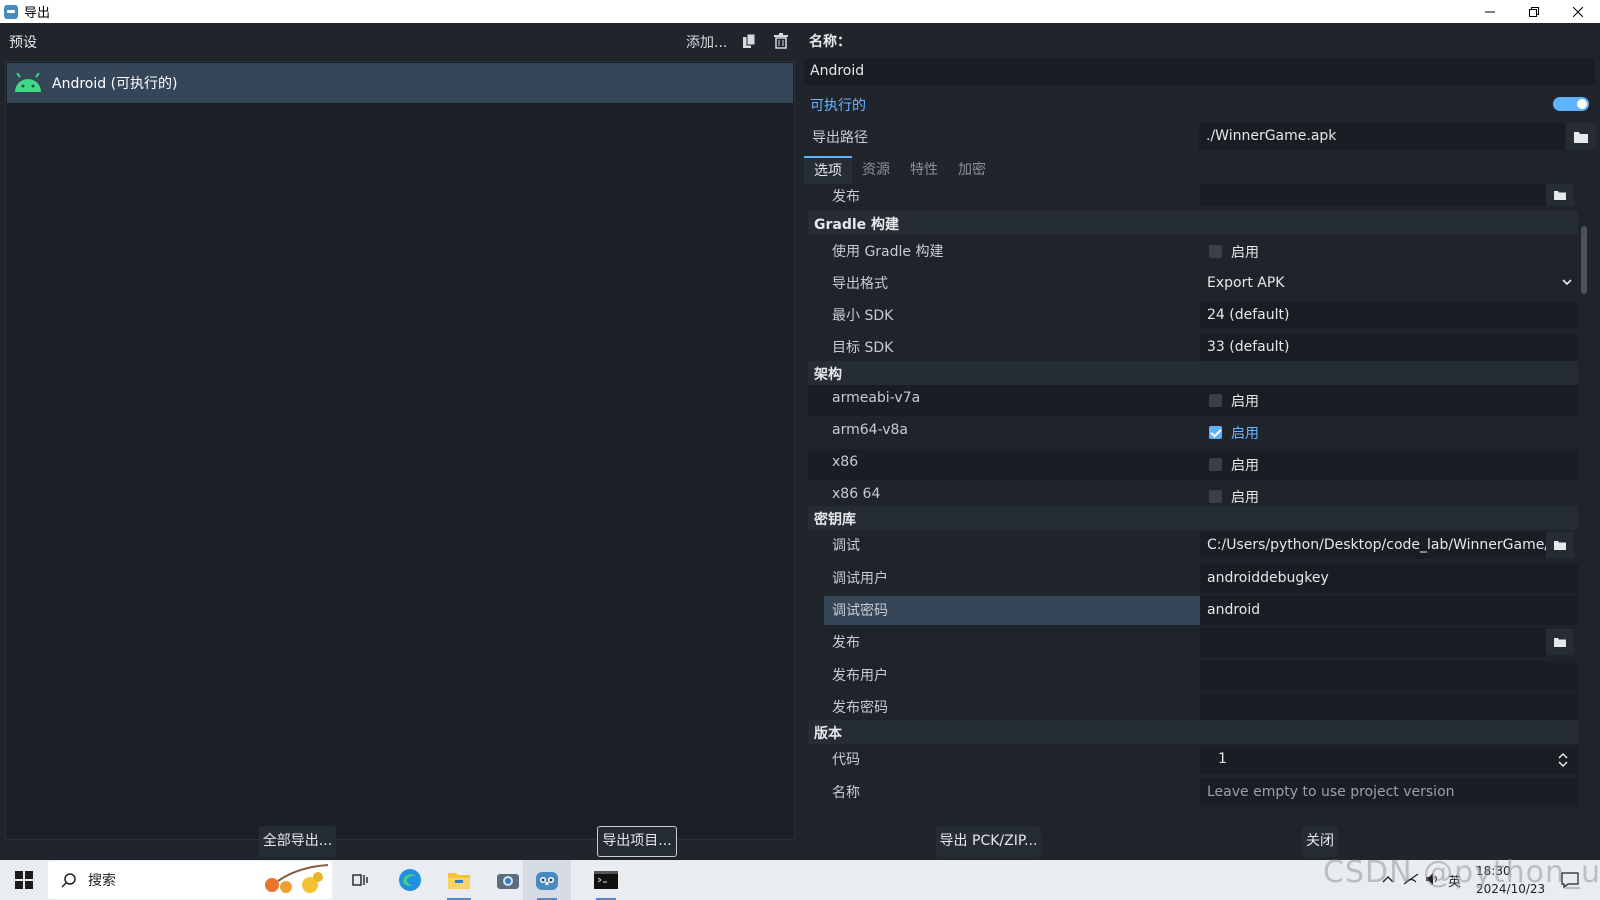 The image size is (1600, 900). I want to click on arch-label: armeabi-v7a, so click(876, 398).